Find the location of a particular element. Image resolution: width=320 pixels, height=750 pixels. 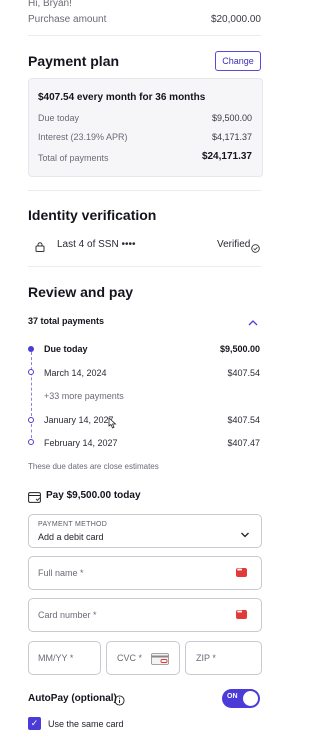

schedule-date: January 14, 2027 is located at coordinates (79, 420).